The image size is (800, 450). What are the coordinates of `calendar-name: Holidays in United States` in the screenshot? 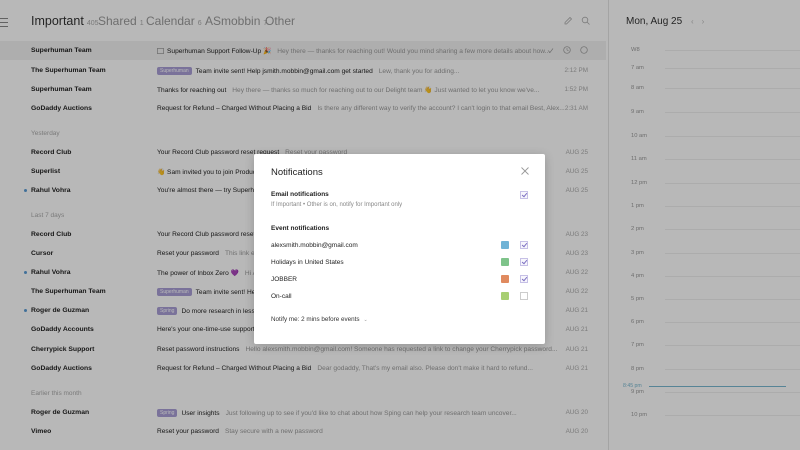 It's located at (307, 262).